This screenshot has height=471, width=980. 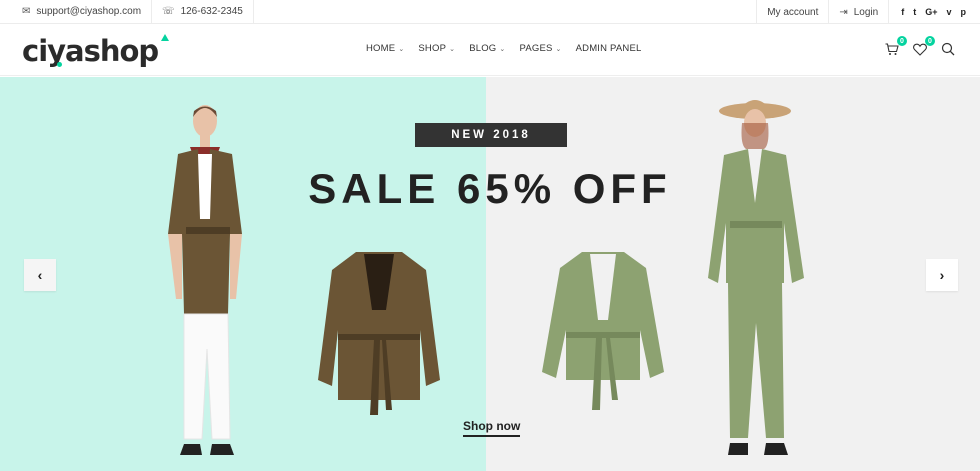 I want to click on slider-prev-button: ‹, so click(x=40, y=275).